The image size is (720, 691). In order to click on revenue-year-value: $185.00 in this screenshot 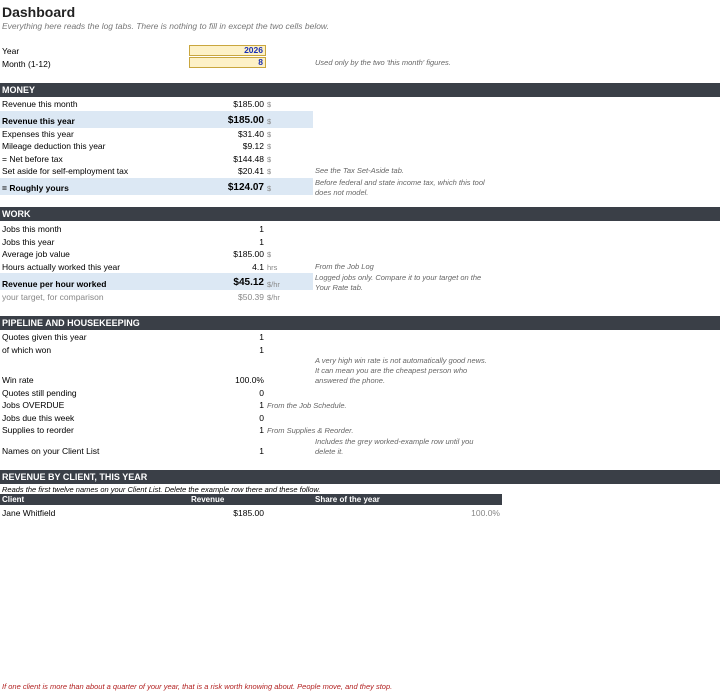, I will do `click(245, 120)`.